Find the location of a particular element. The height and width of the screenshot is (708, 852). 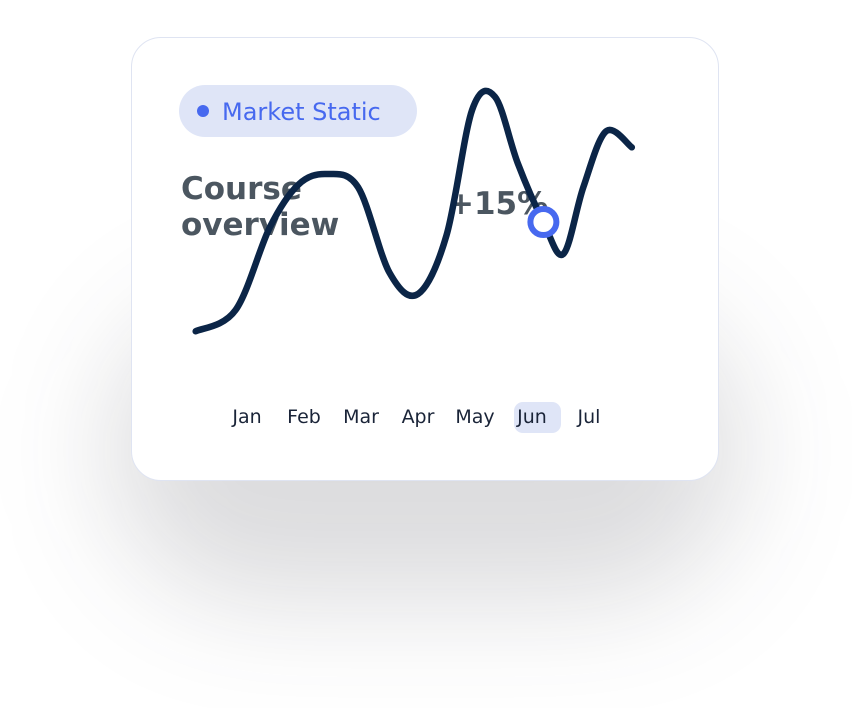

month-label-feb: Feb is located at coordinates (304, 417).